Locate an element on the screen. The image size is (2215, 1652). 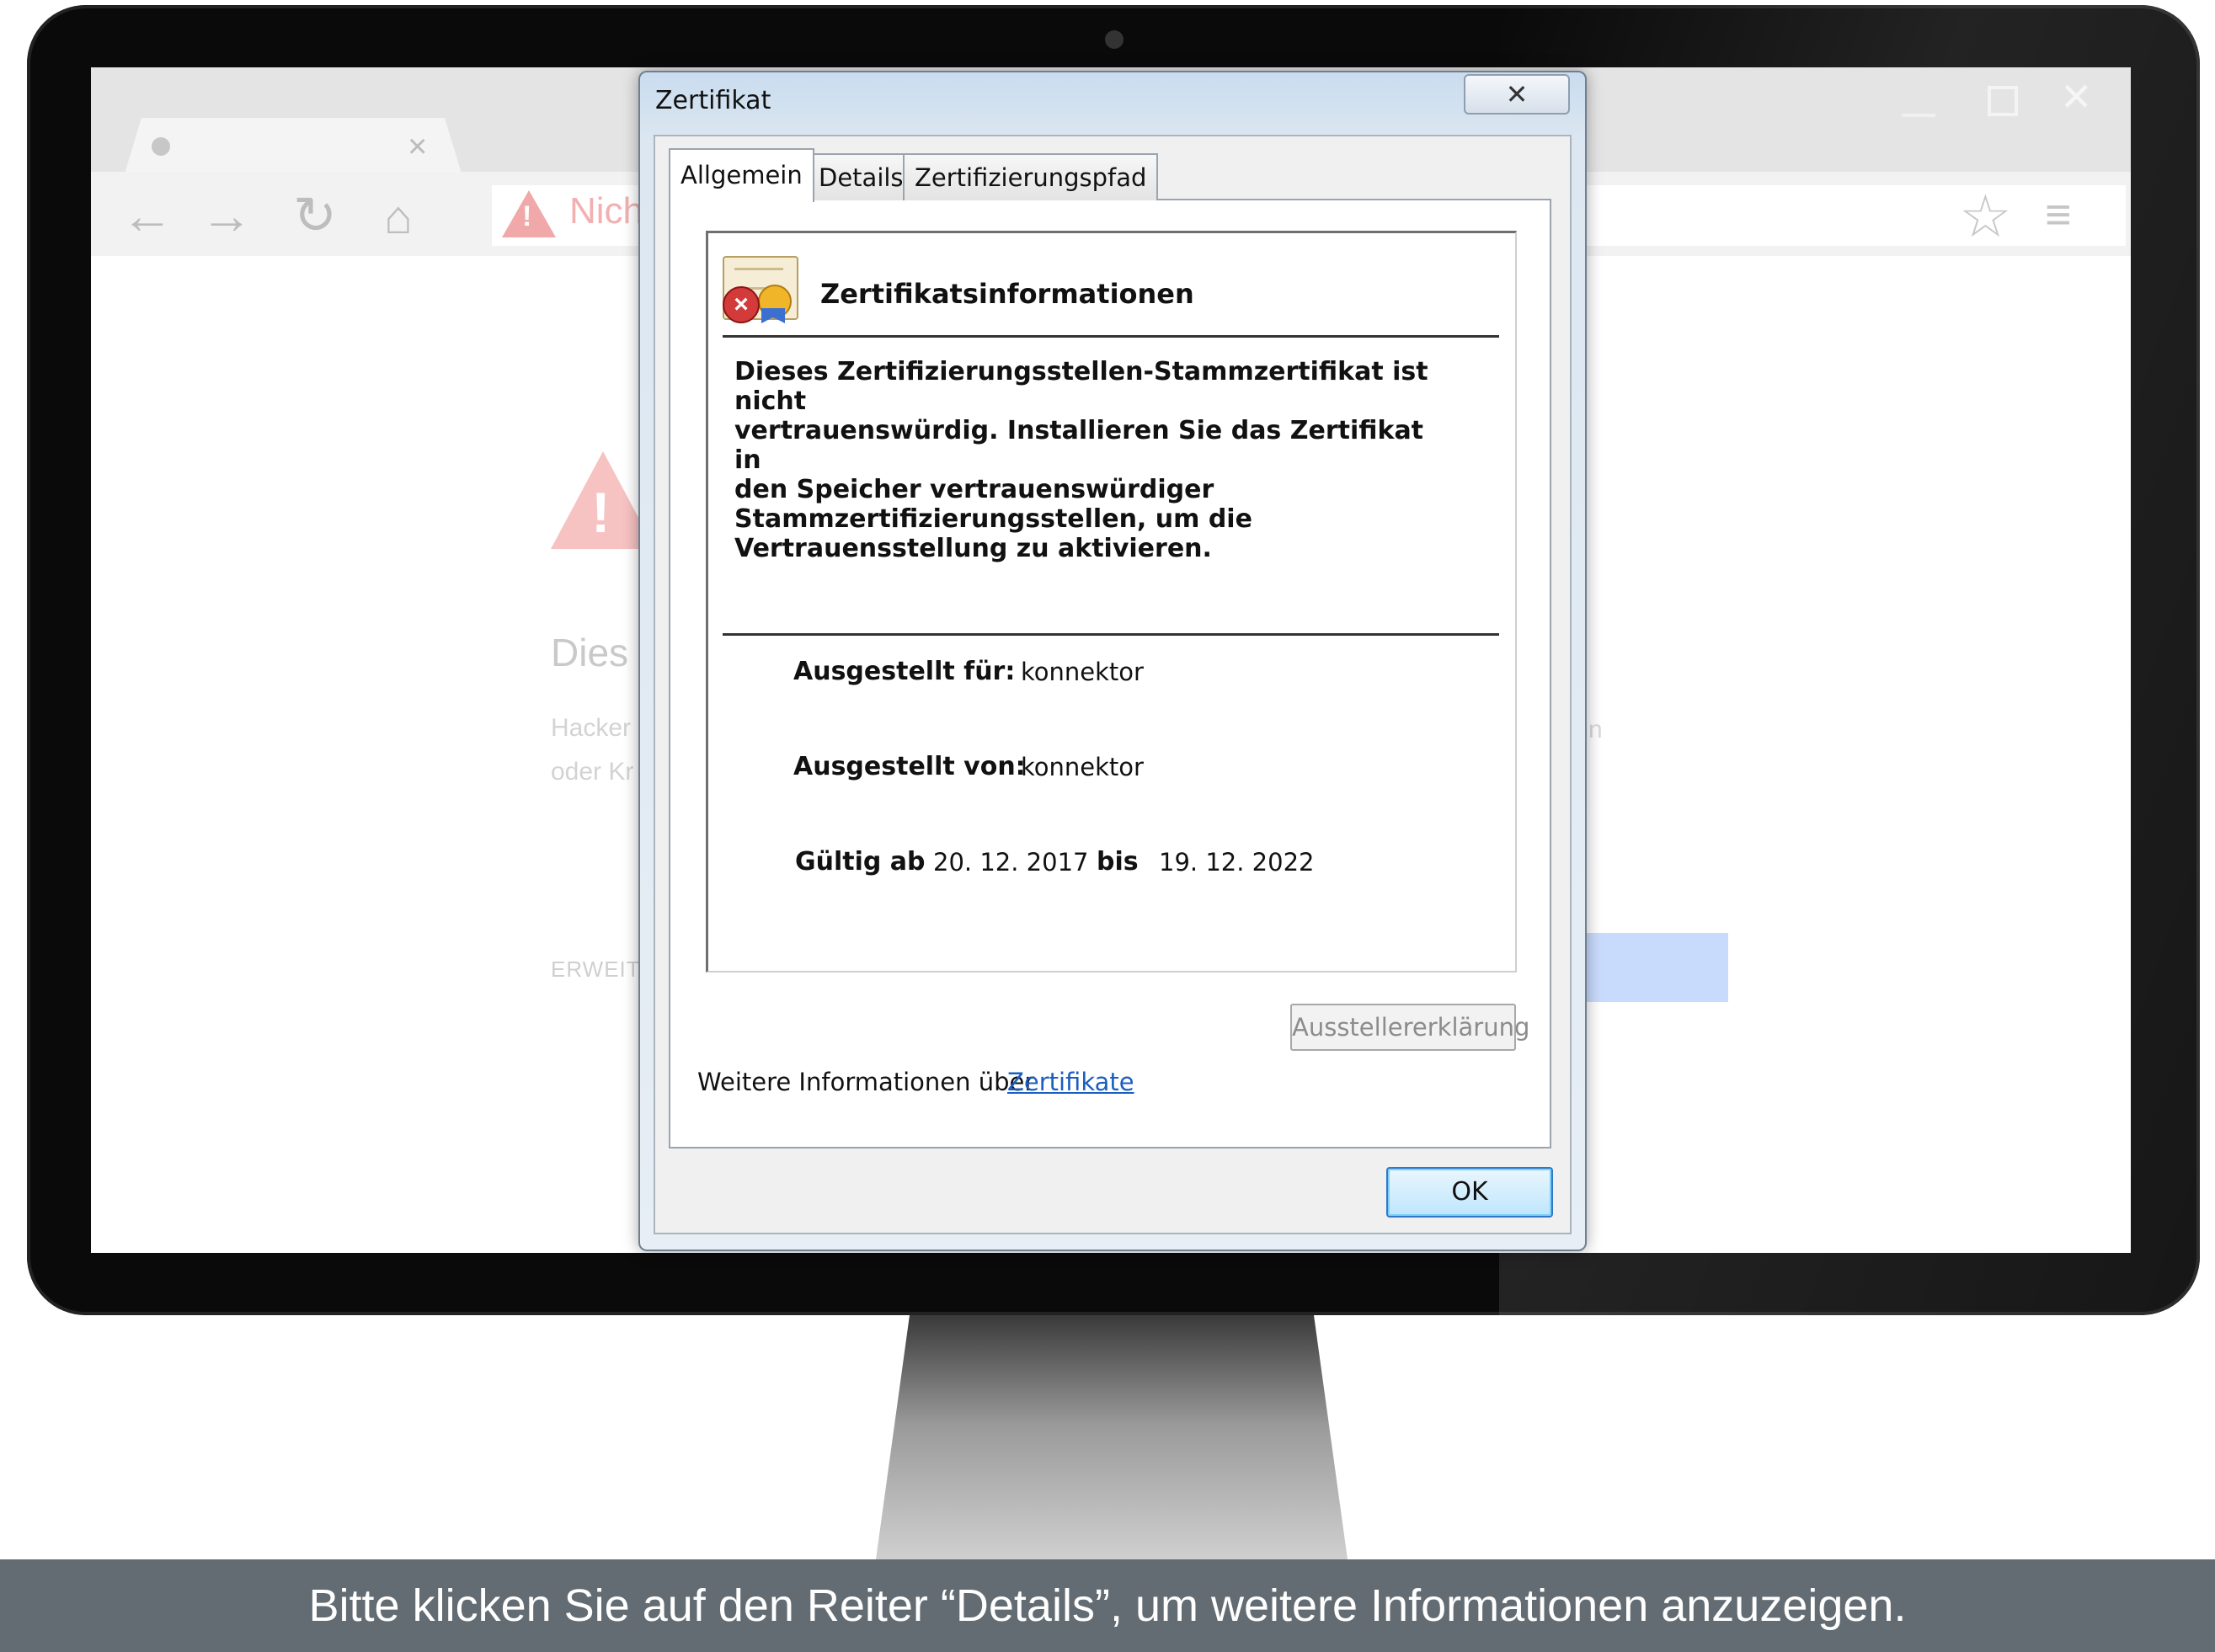
error-heading: Dies is located at coordinates (590, 652).